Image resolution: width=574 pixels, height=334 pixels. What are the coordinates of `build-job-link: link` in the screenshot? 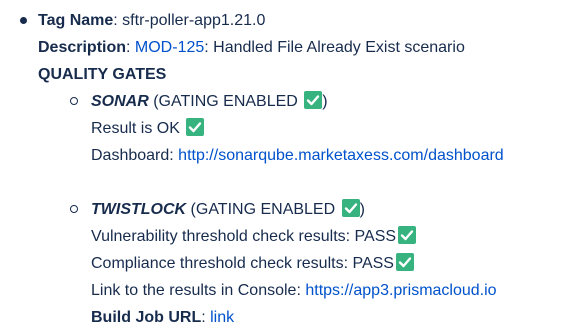 It's located at (222, 317).